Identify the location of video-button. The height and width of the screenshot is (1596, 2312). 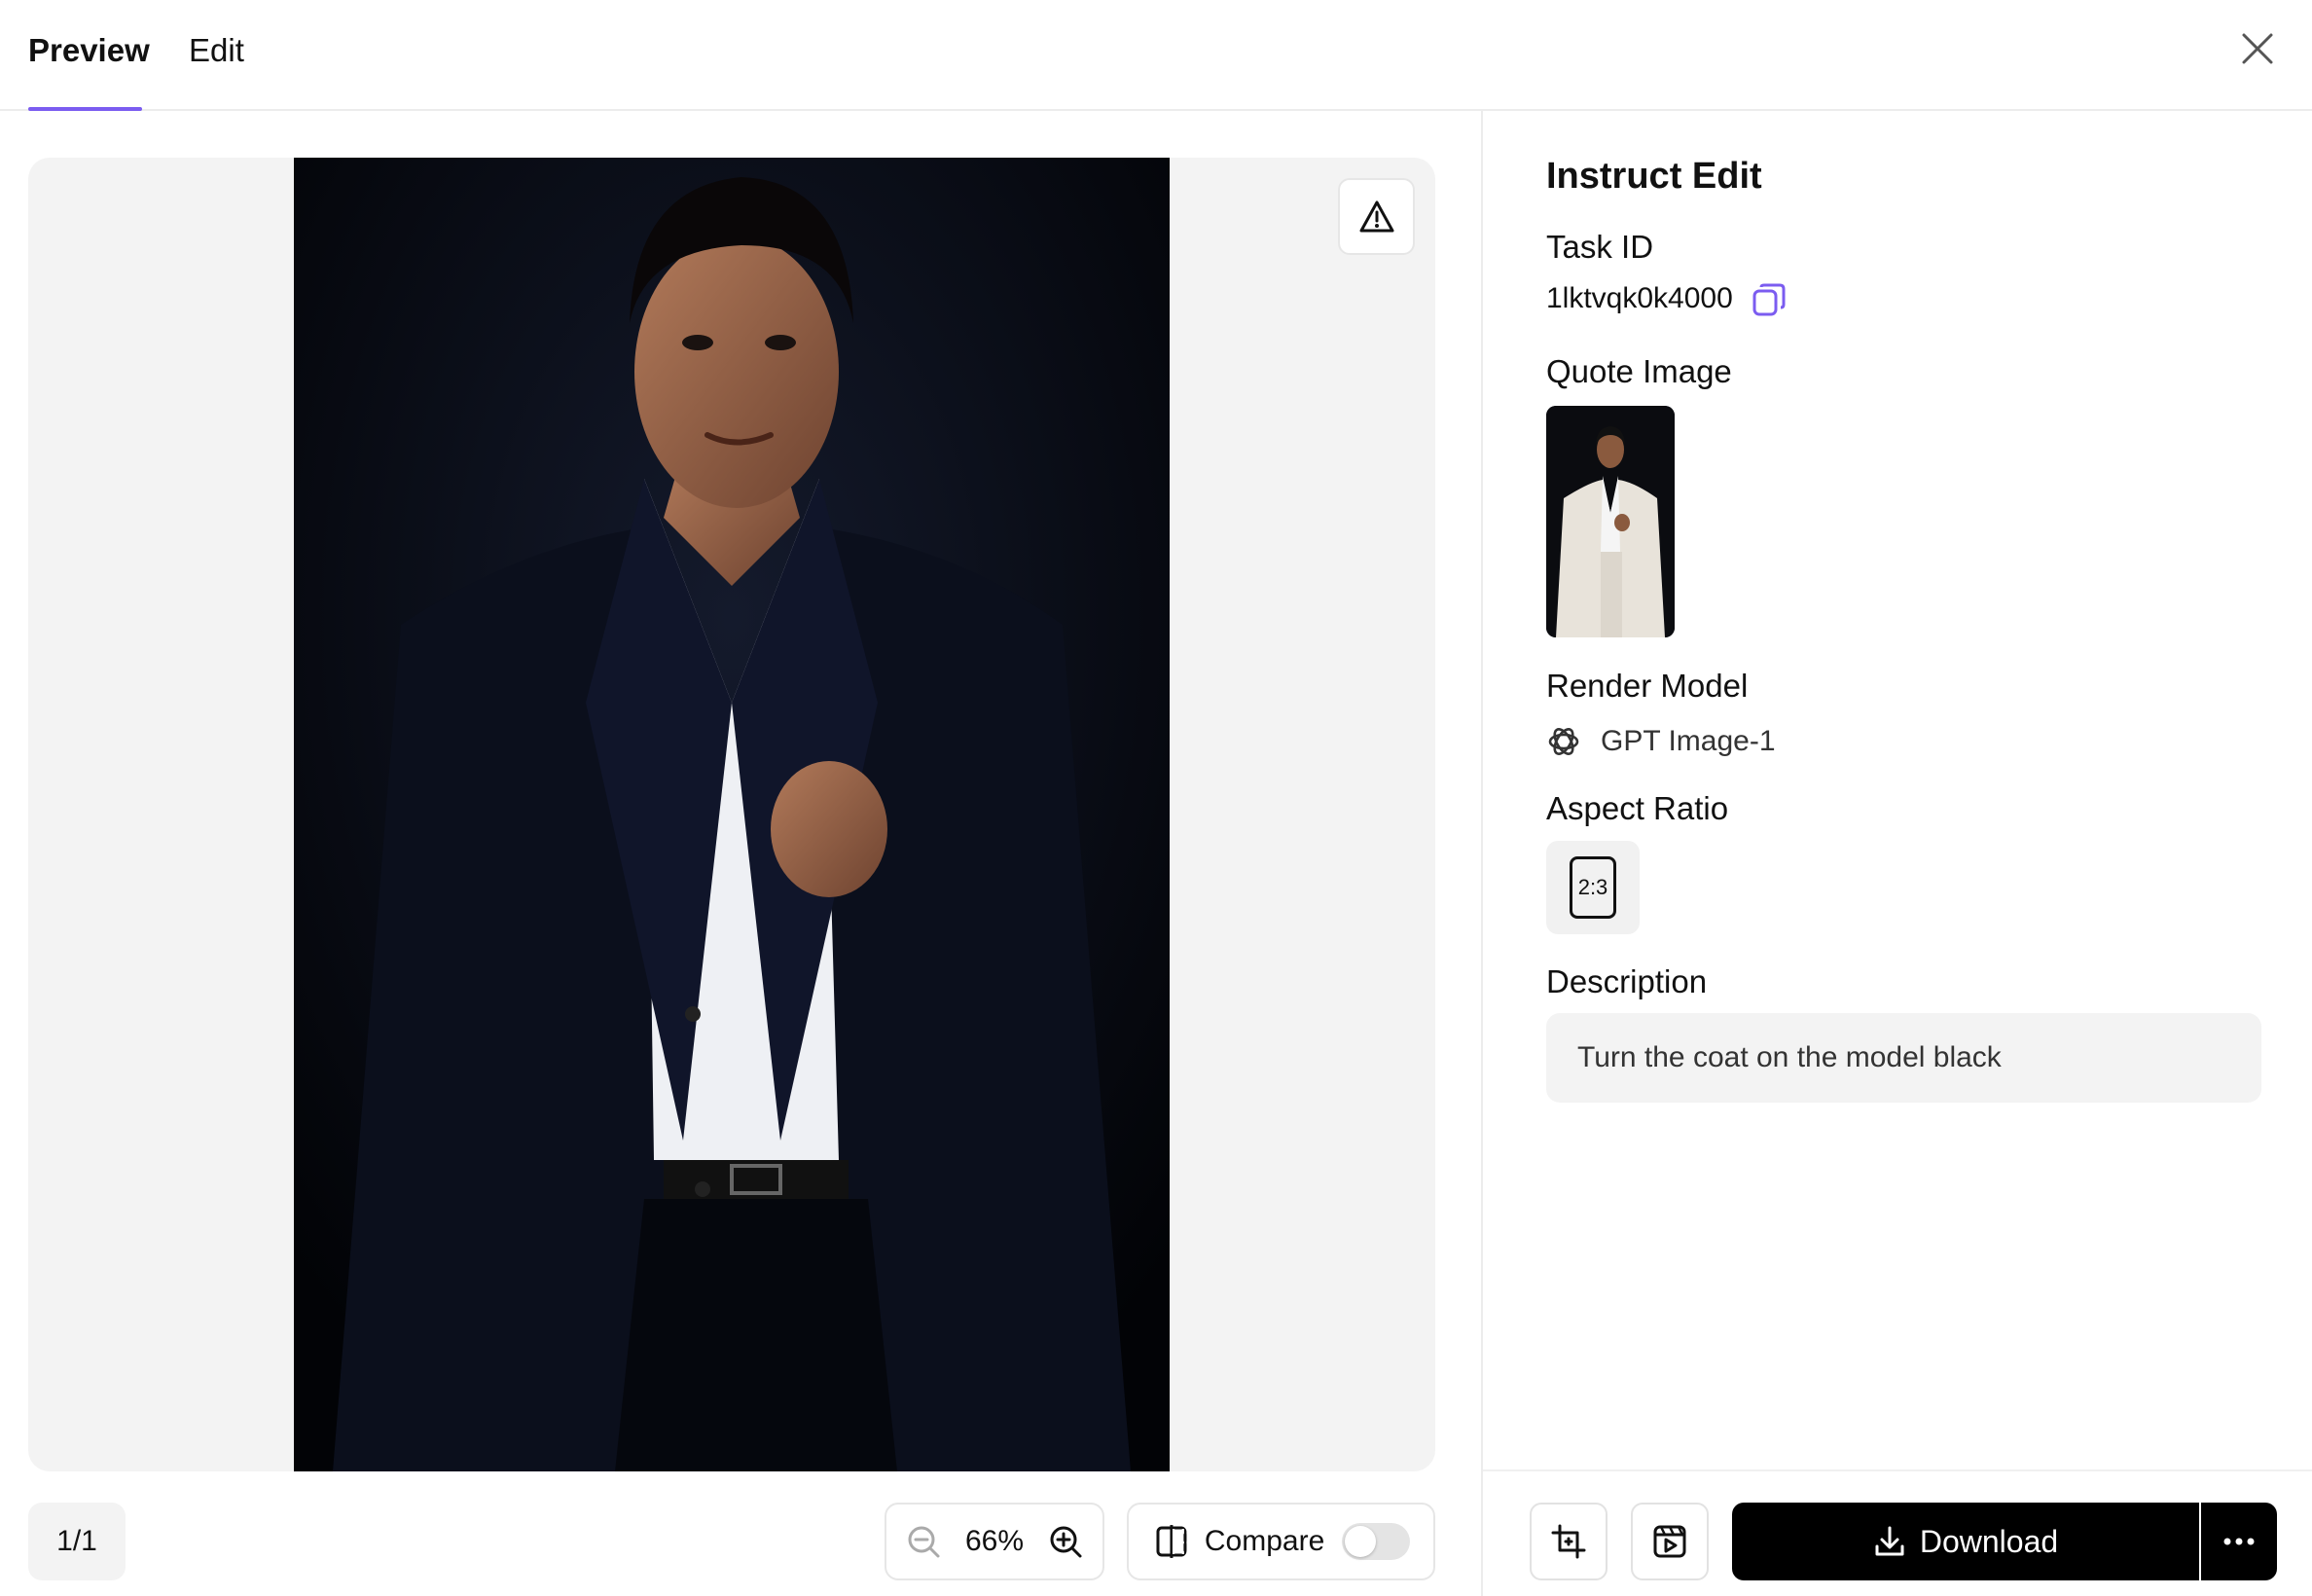
(1670, 1541).